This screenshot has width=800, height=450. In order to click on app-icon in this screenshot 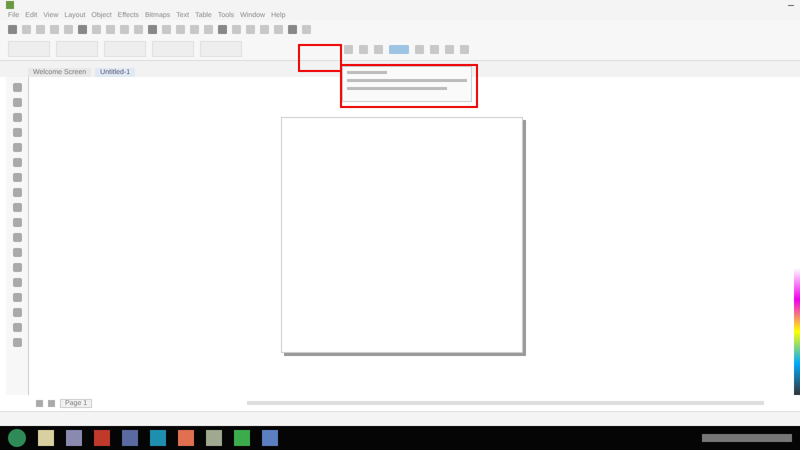, I will do `click(10, 5)`.